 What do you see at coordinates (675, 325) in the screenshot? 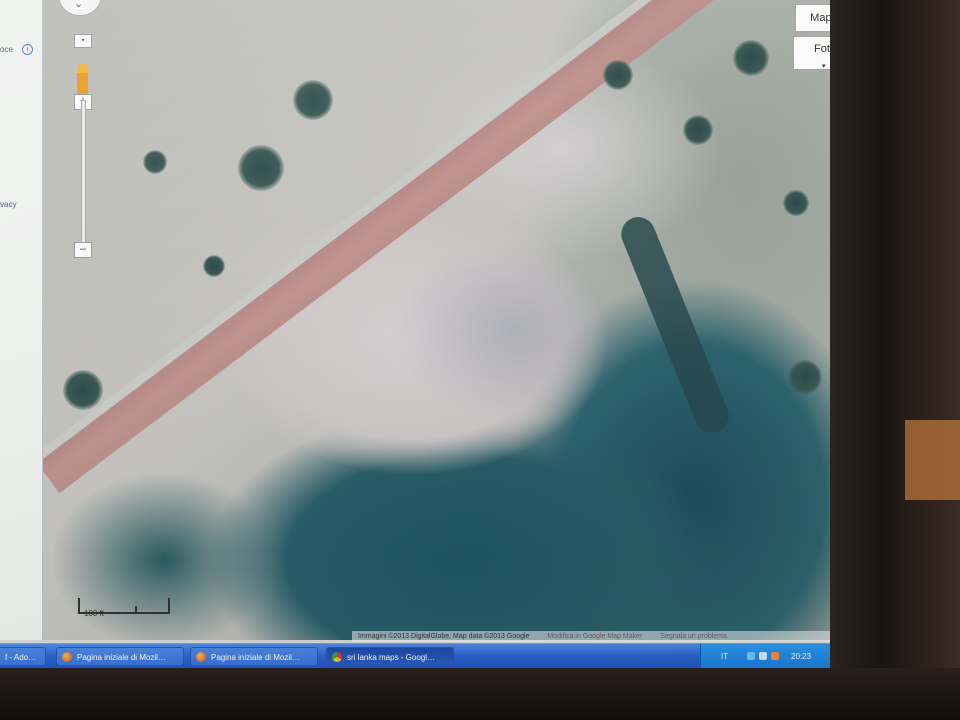
I see `creek` at bounding box center [675, 325].